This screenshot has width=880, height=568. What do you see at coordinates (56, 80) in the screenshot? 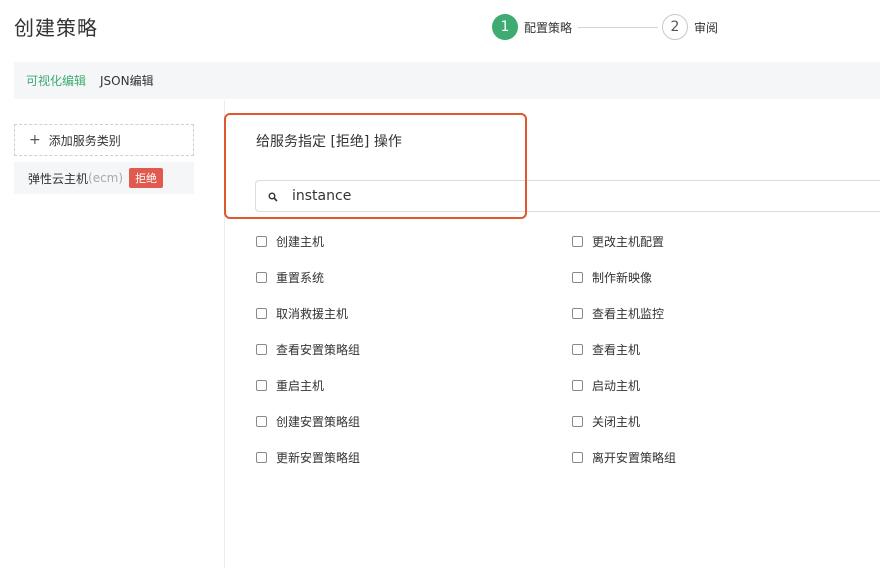
I see `tab-visual-edit: 可视化编辑` at bounding box center [56, 80].